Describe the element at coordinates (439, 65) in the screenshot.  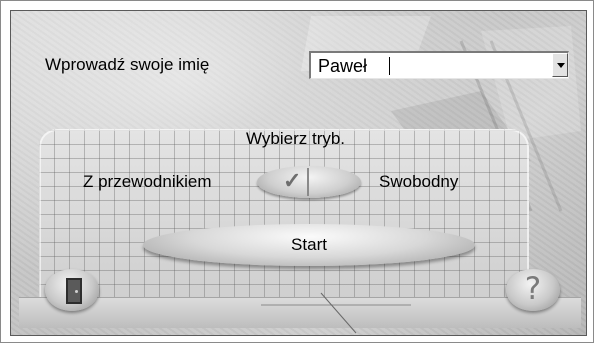
I see `name-combobox: Paweł` at that location.